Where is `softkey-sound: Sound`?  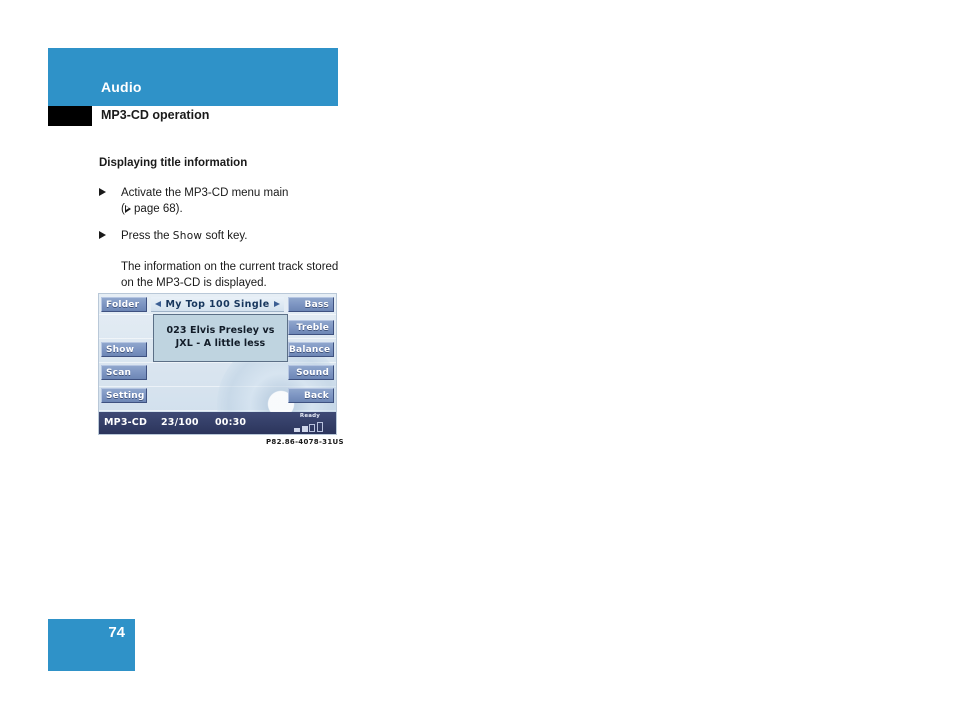
softkey-sound: Sound is located at coordinates (311, 372).